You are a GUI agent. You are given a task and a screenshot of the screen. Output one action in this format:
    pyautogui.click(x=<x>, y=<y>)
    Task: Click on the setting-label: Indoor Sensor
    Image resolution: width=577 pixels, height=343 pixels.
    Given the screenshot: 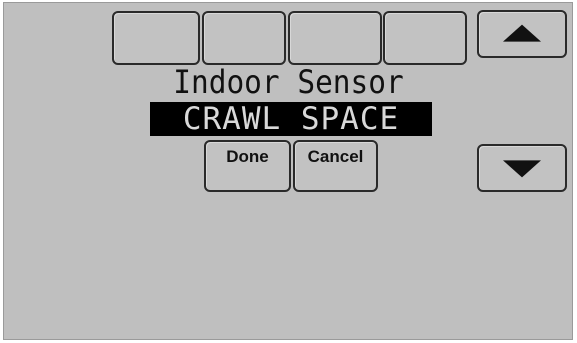 What is the action you would take?
    pyautogui.click(x=288, y=82)
    